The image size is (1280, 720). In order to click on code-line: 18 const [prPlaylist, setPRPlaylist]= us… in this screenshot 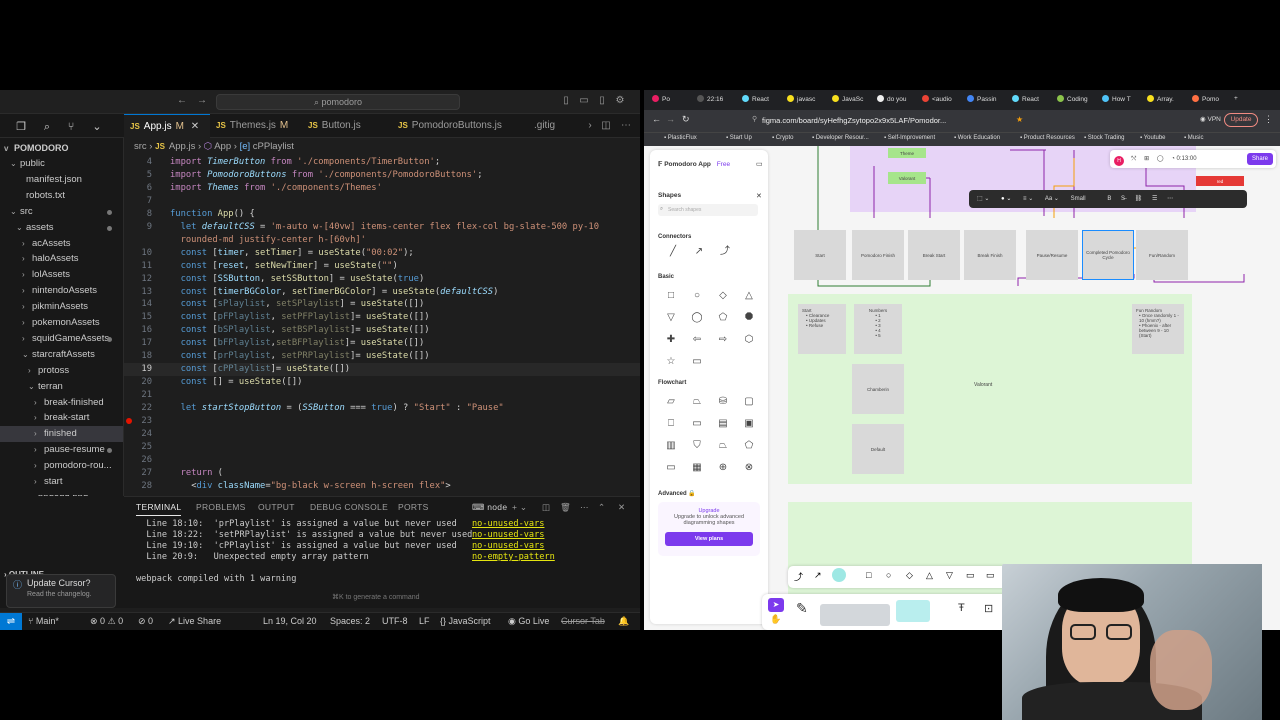, I will do `click(382, 356)`.